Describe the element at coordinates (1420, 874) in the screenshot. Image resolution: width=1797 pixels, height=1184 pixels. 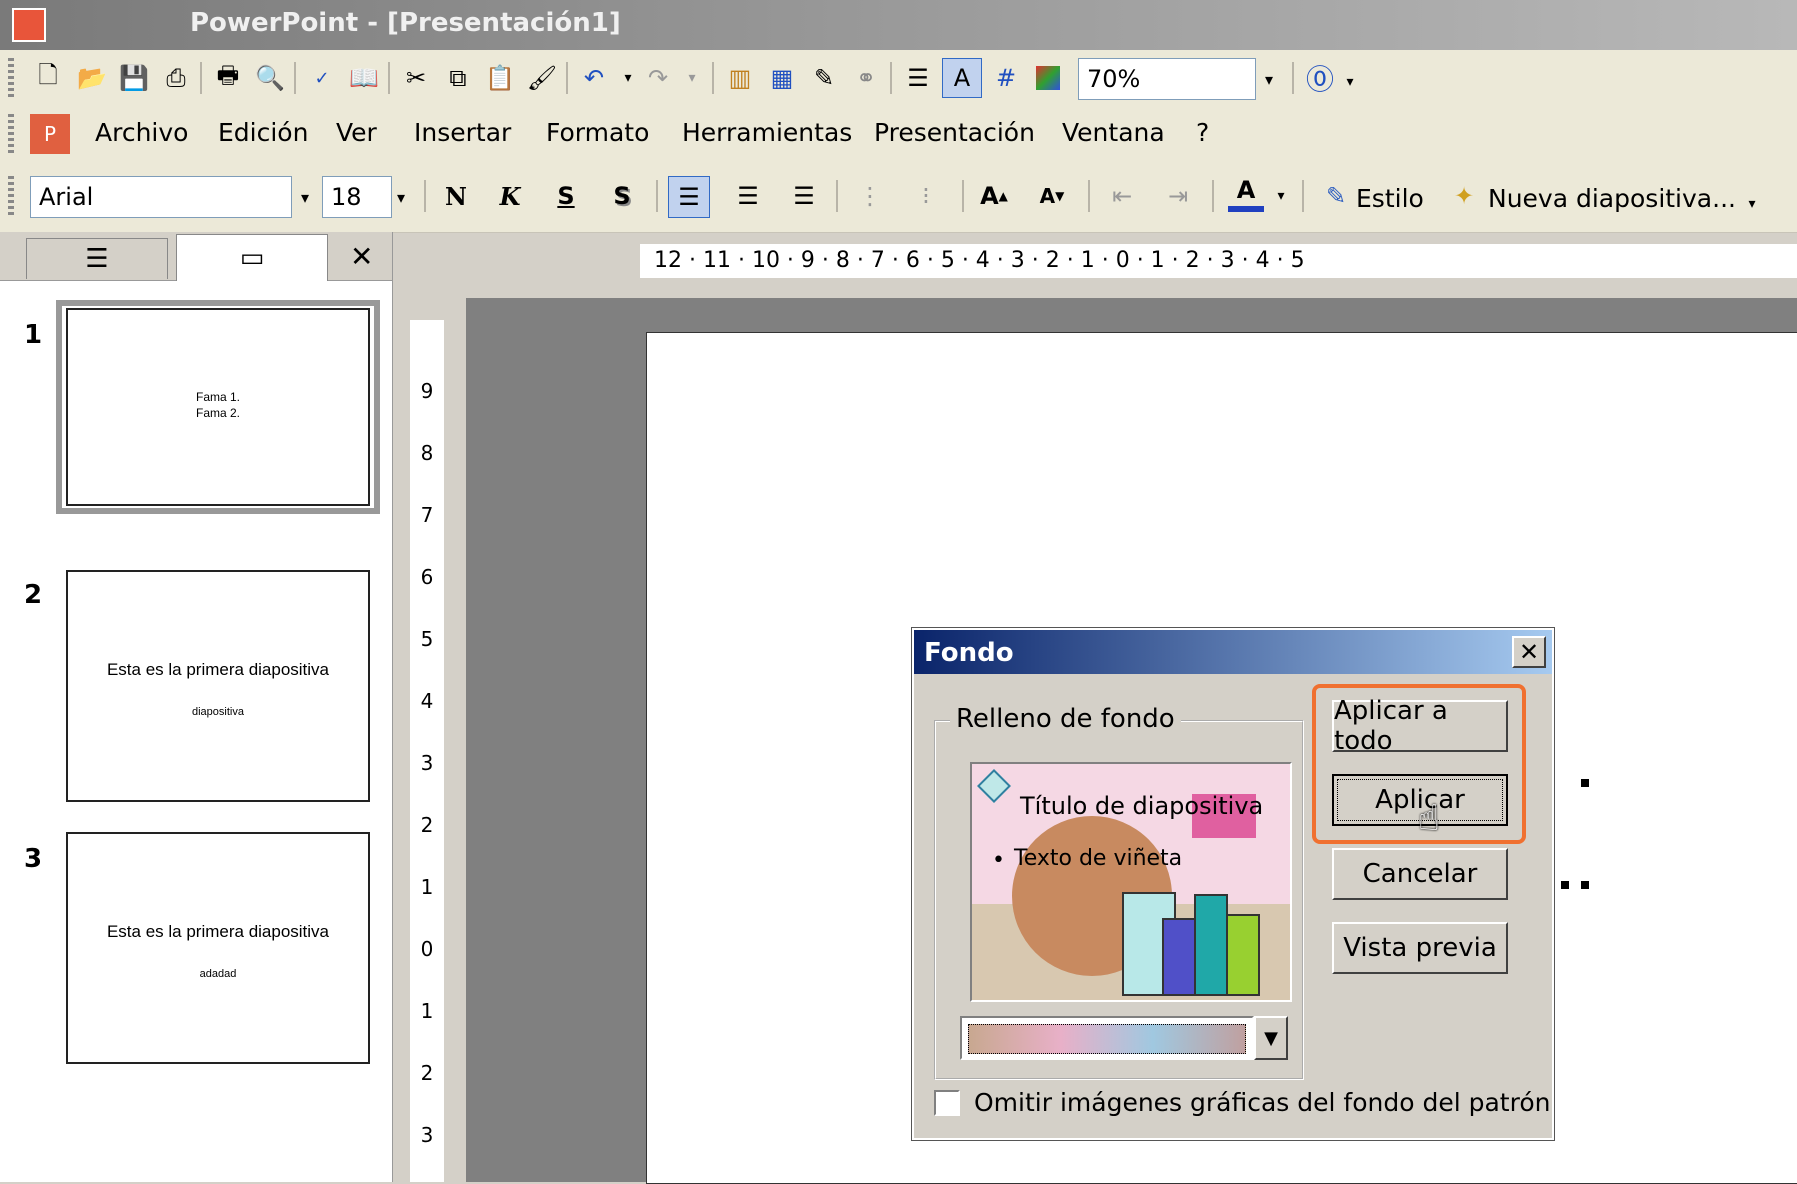
I see `cancel-button: Cancelar` at that location.